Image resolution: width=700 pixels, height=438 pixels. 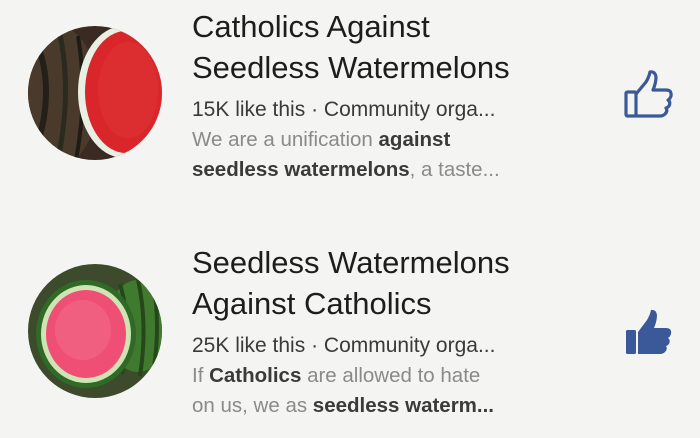 I want to click on description-text: are allowed to hate, so click(x=391, y=375).